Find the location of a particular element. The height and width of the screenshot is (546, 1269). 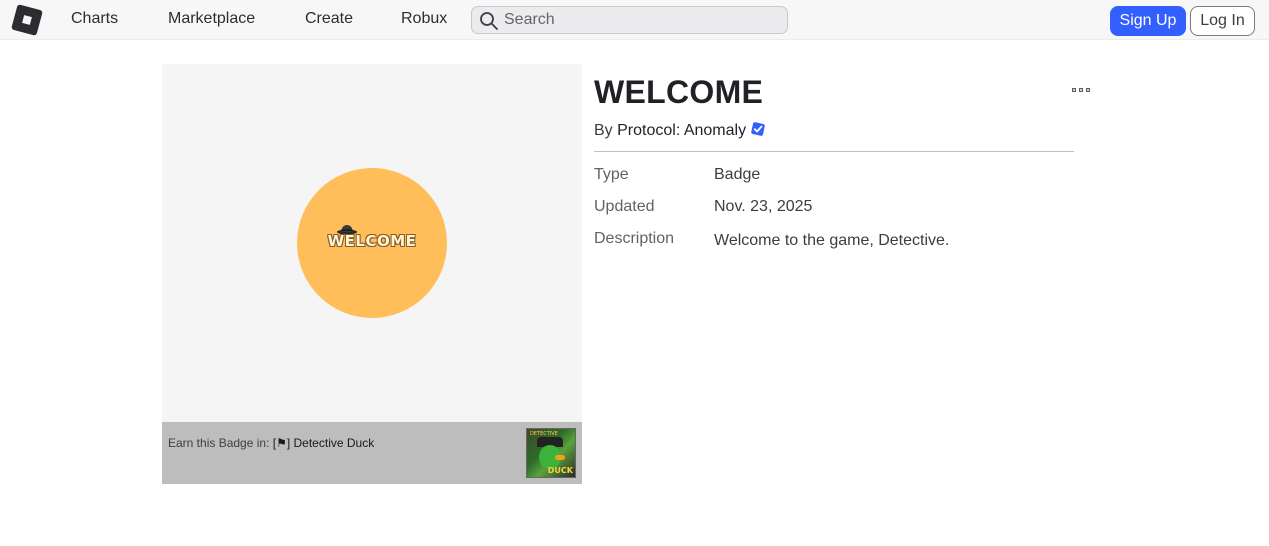

sign-up-button: Sign Up is located at coordinates (1148, 21).